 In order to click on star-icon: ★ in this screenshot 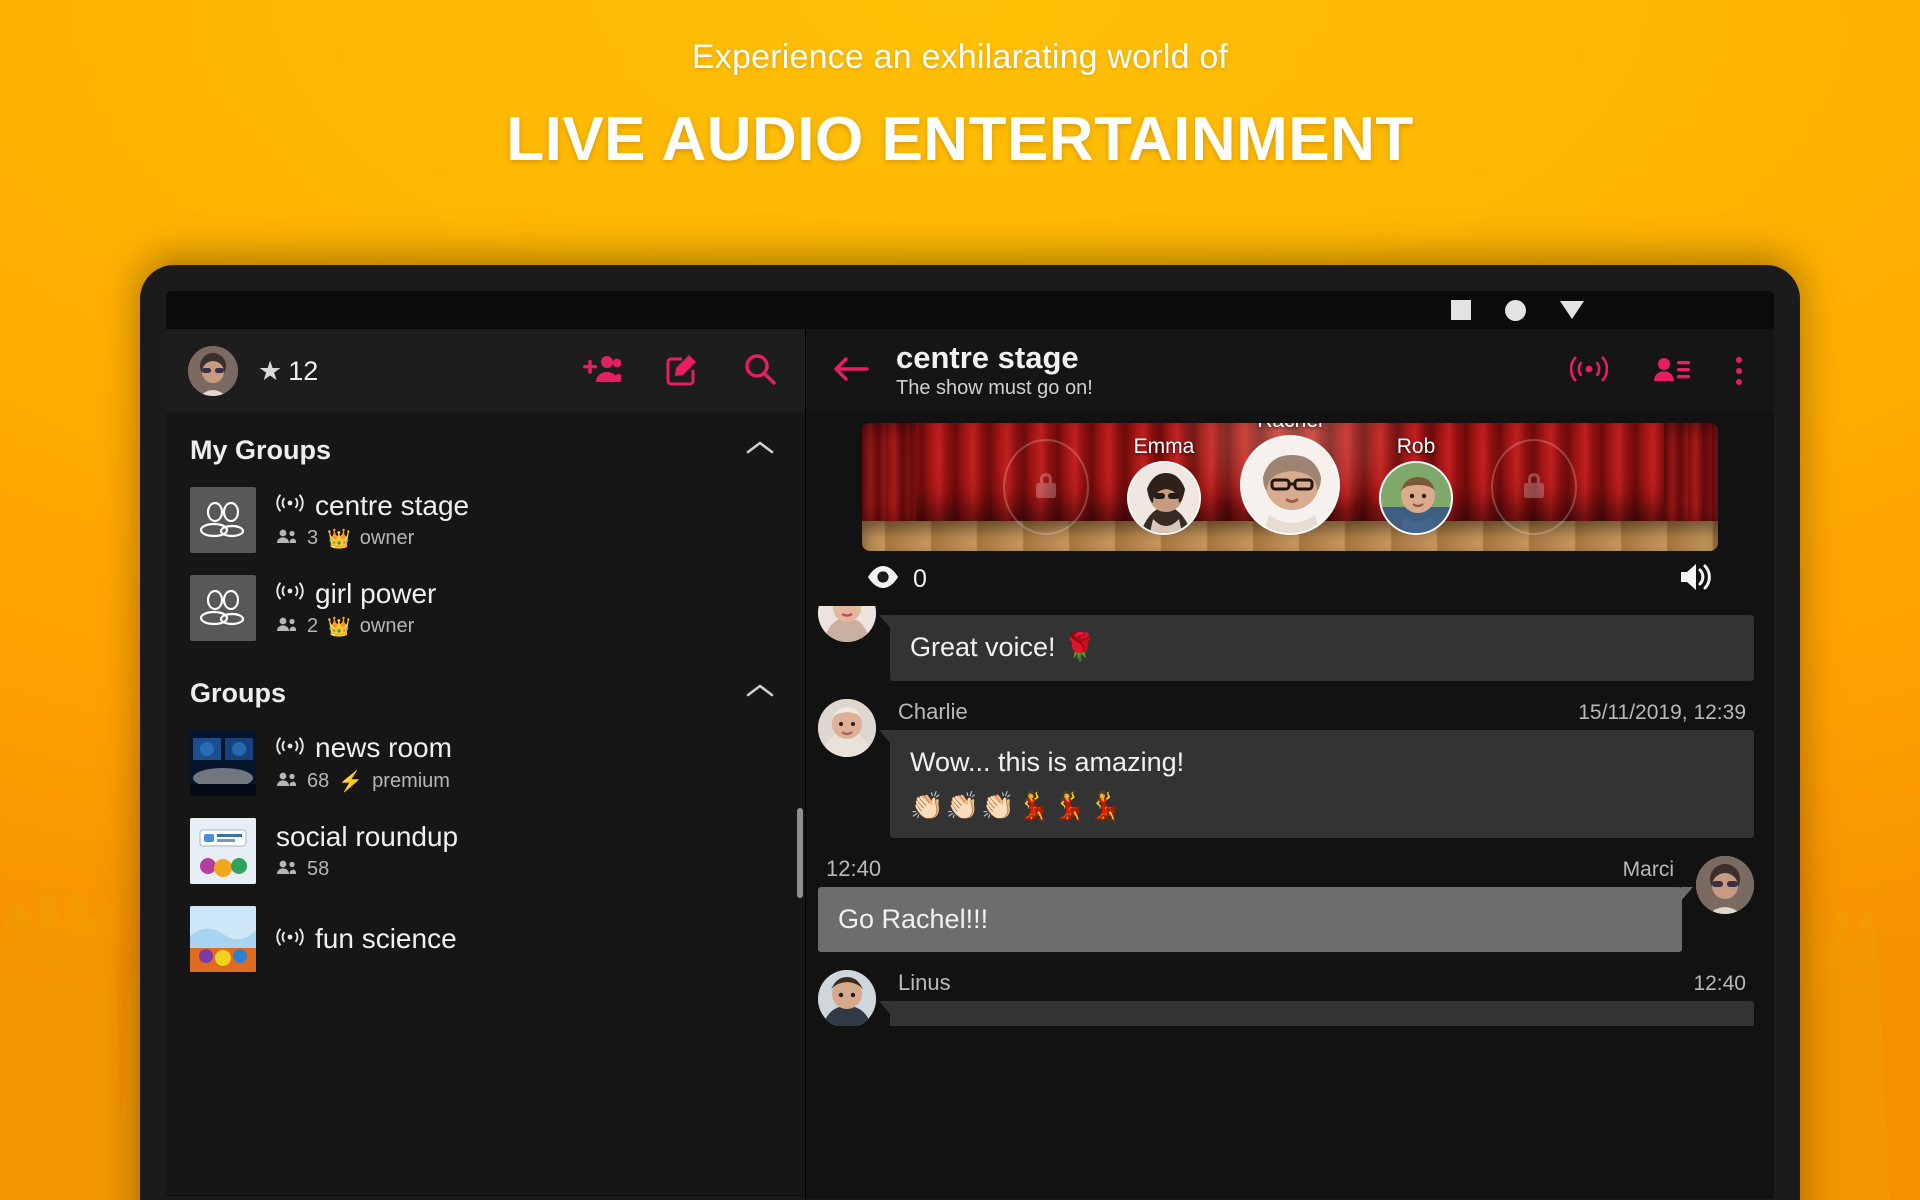, I will do `click(270, 370)`.